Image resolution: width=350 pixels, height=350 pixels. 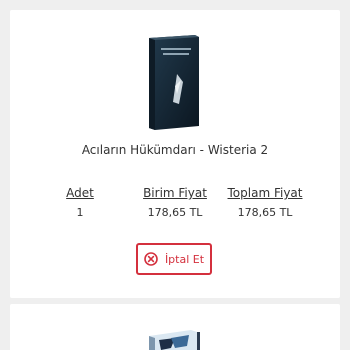 I want to click on unit-price-column: Birim Fiyat 178,65 TL, so click(x=175, y=202).